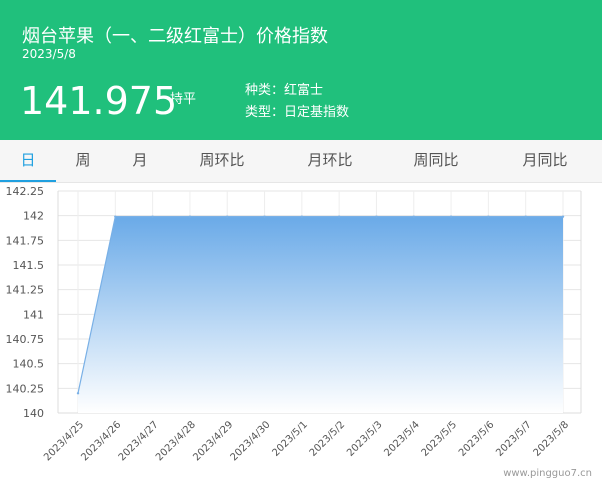 The height and width of the screenshot is (491, 602). I want to click on price-value: 141.975, so click(98, 101).